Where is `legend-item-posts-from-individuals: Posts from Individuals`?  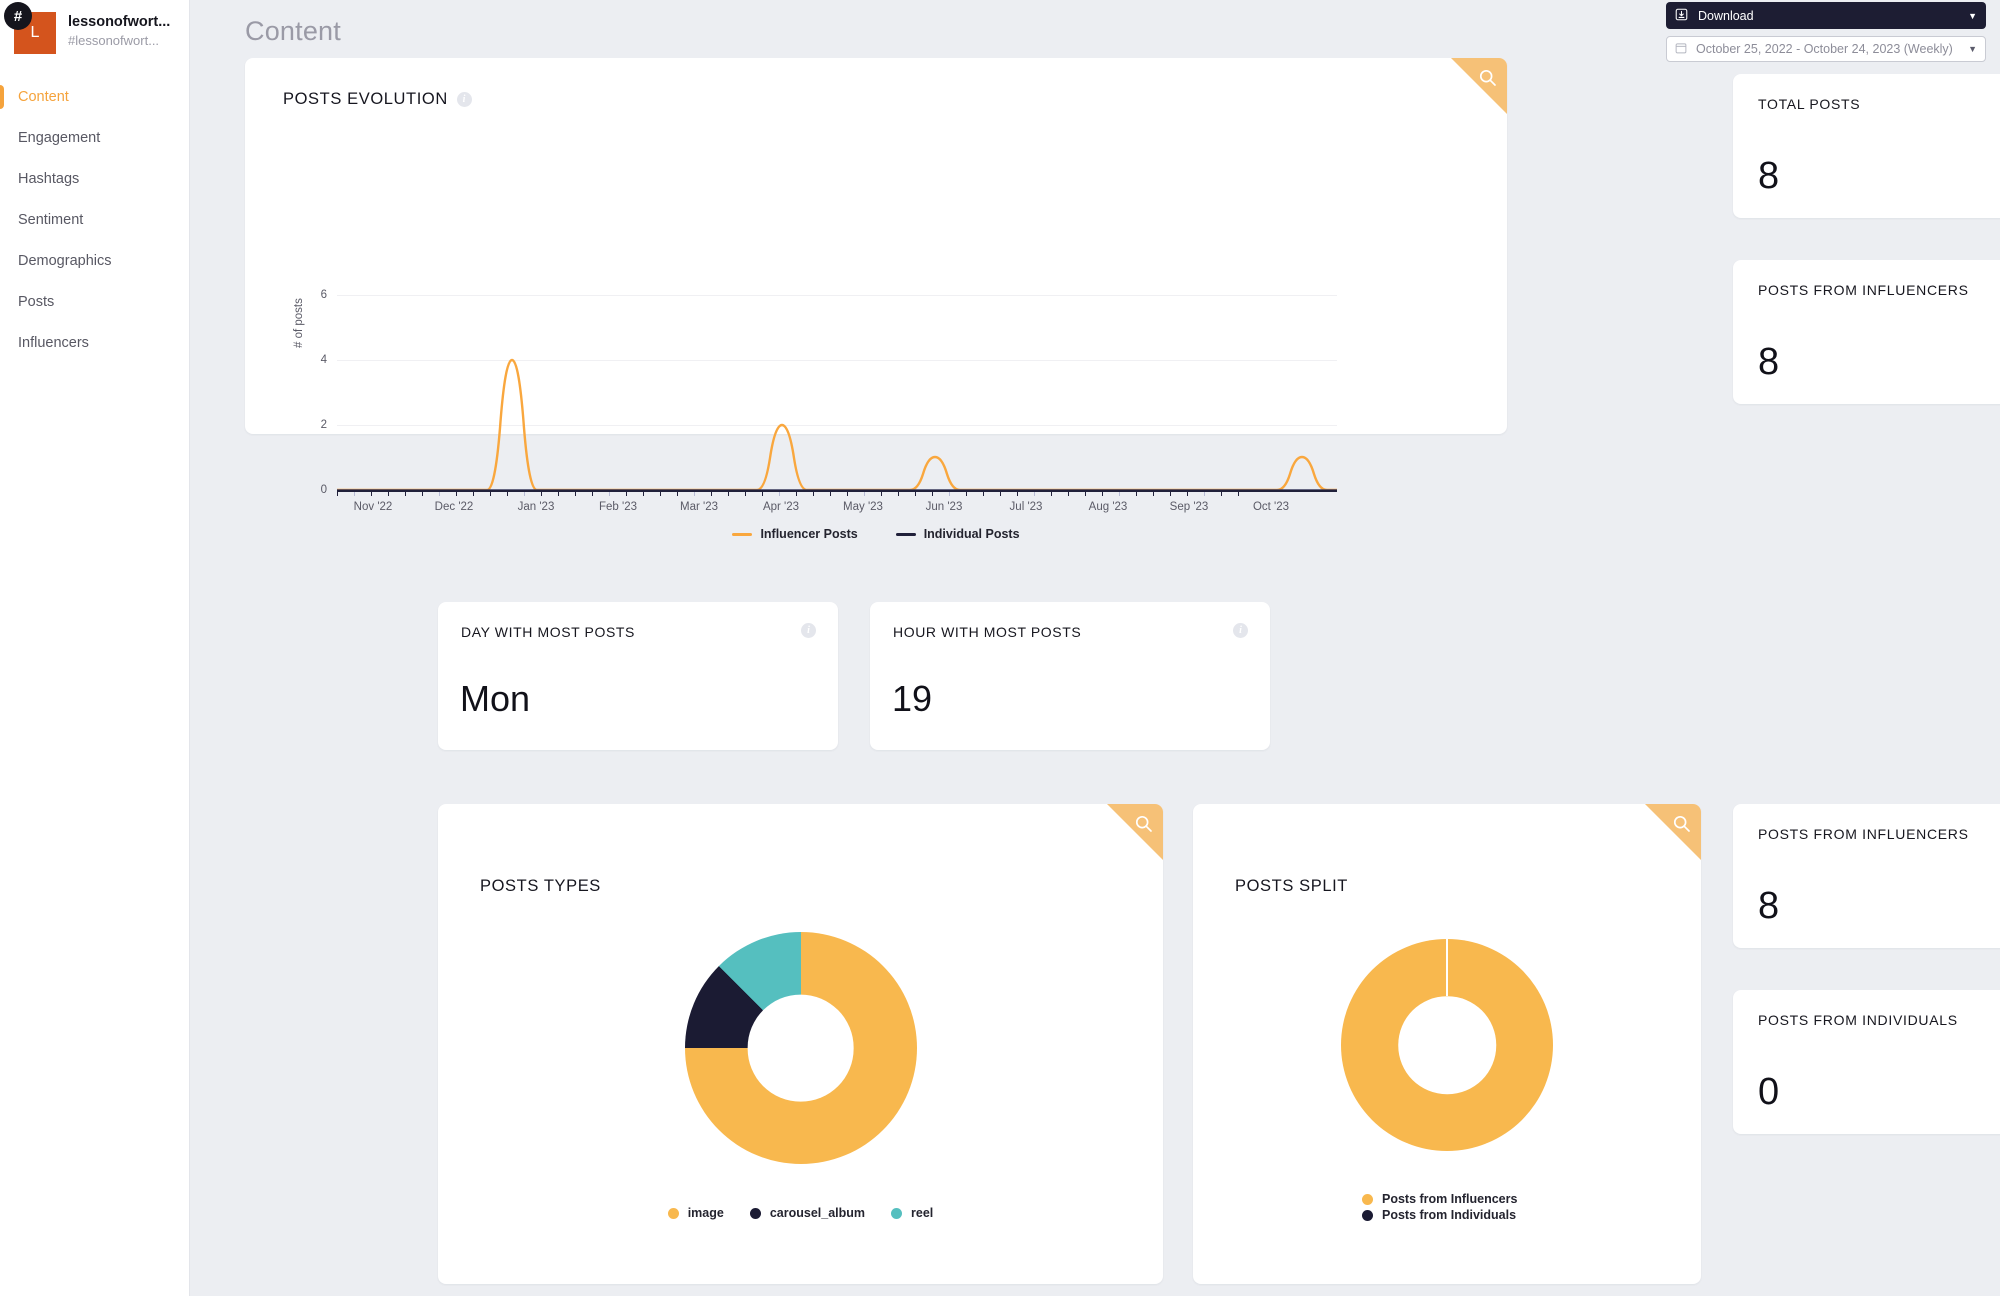
legend-item-posts-from-individuals: Posts from Individuals is located at coordinates (1447, 1215).